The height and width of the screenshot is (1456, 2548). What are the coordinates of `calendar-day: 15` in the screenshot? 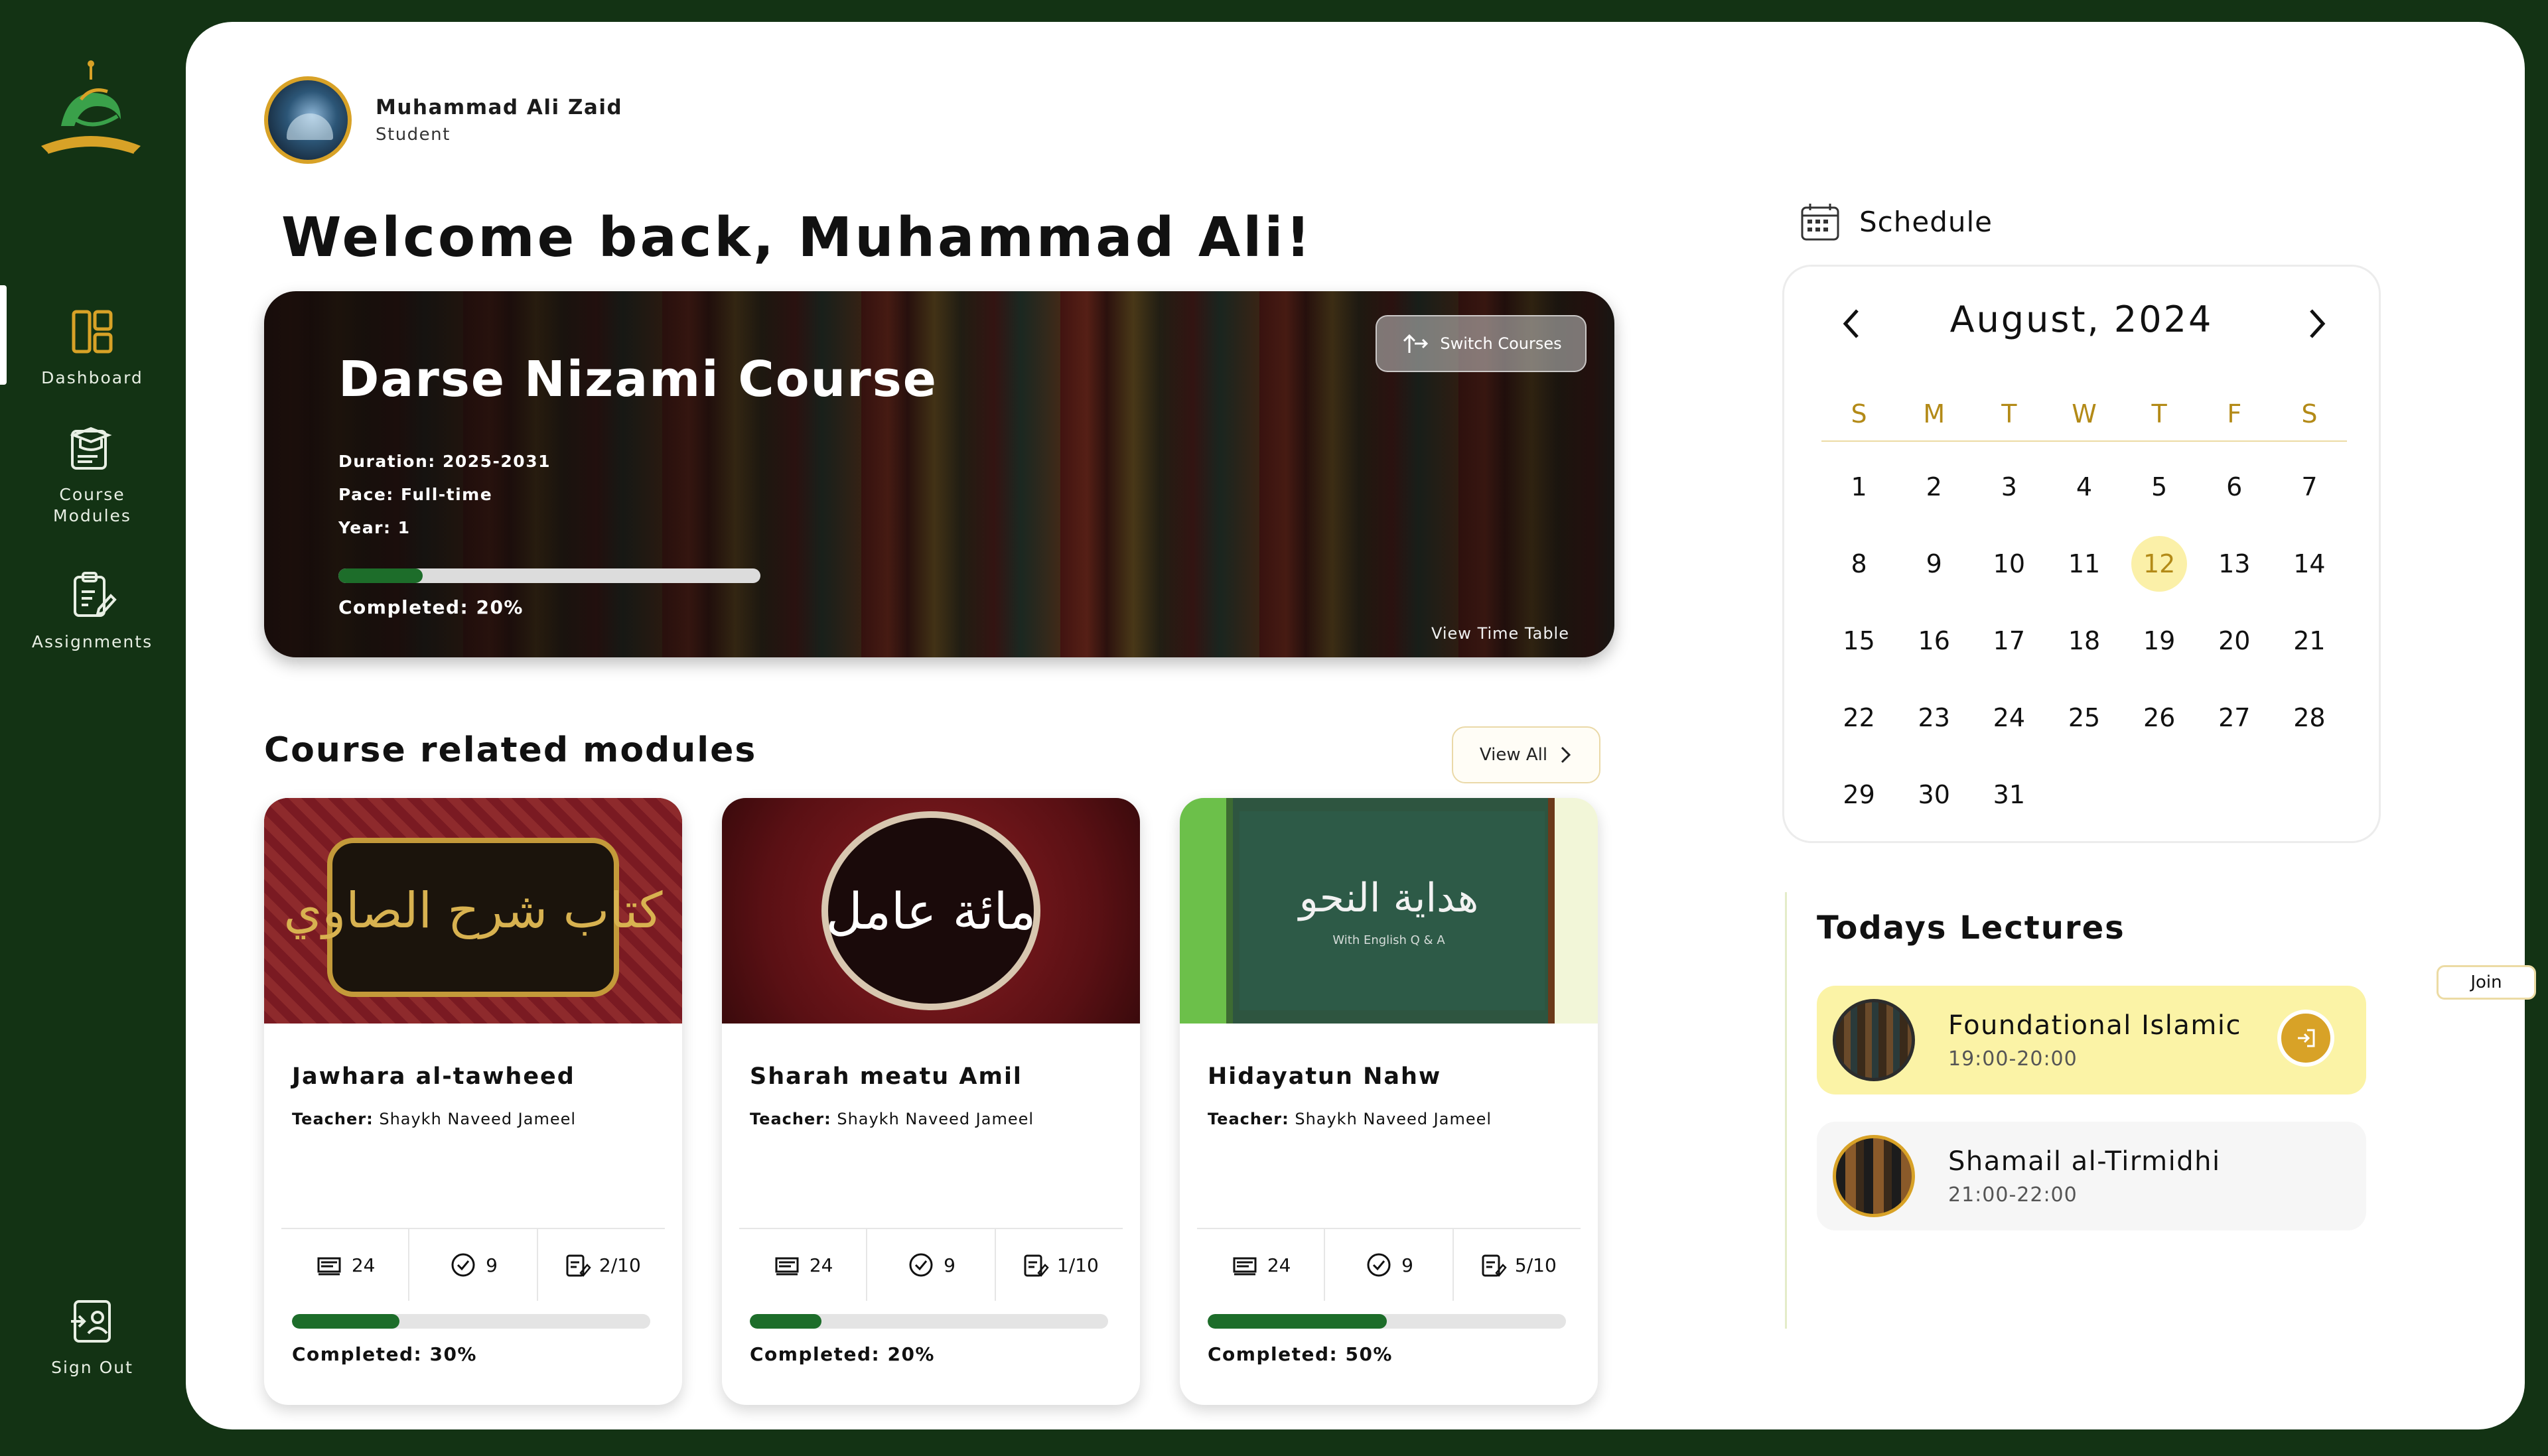 It's located at (1859, 651).